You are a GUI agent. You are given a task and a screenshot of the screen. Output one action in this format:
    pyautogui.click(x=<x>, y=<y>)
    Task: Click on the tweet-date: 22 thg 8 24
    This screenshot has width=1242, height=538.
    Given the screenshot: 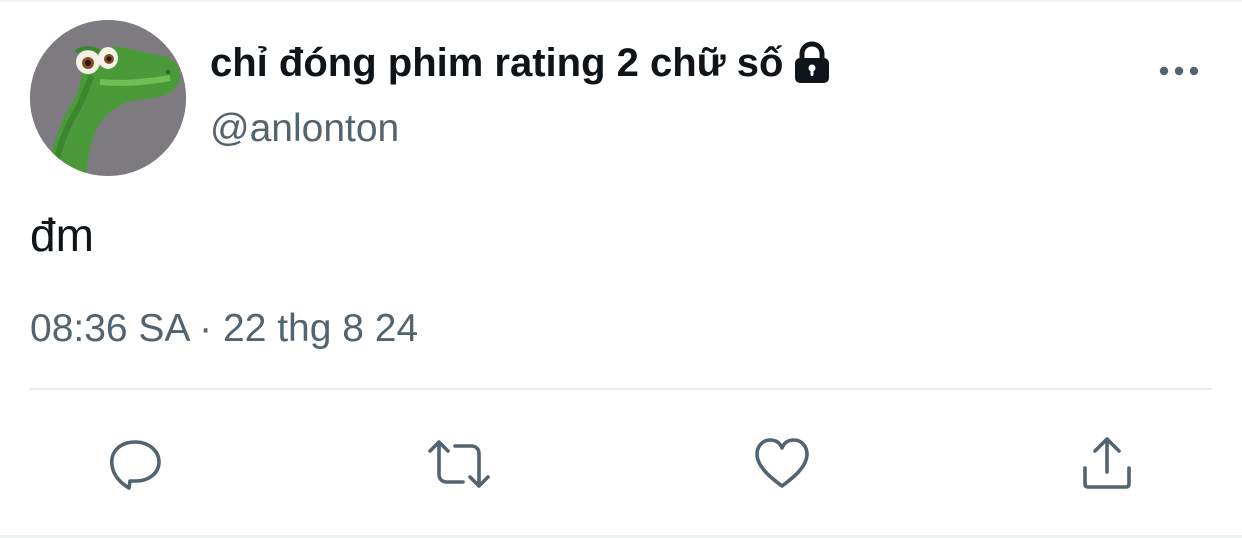 What is the action you would take?
    pyautogui.click(x=321, y=328)
    